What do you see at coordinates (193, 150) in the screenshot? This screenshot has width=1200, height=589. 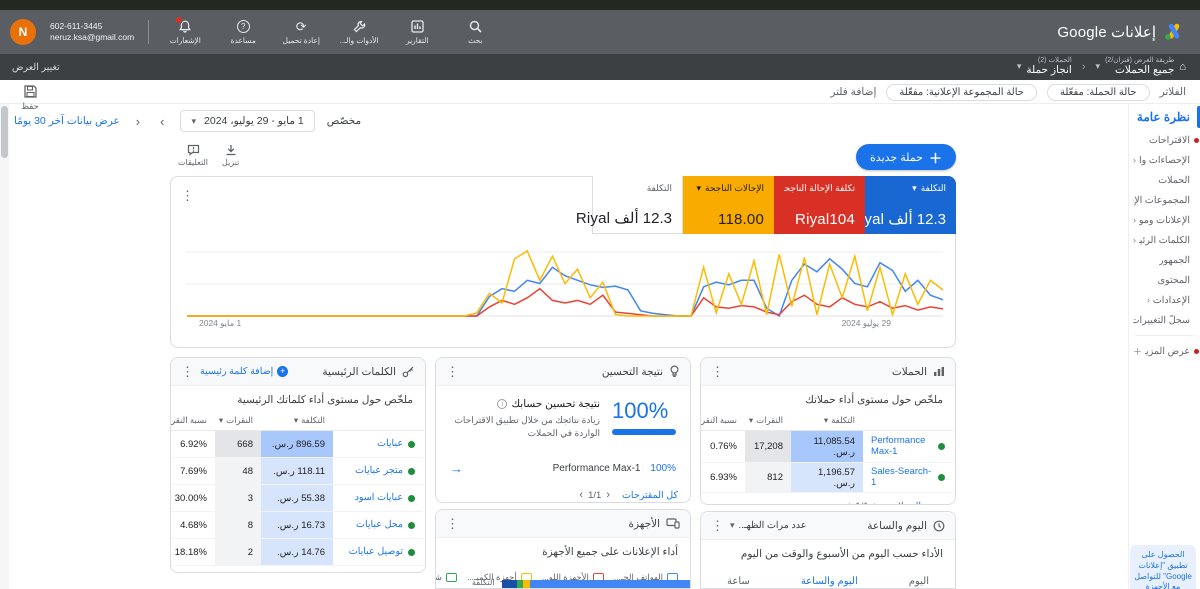 I see `feedback-icon` at bounding box center [193, 150].